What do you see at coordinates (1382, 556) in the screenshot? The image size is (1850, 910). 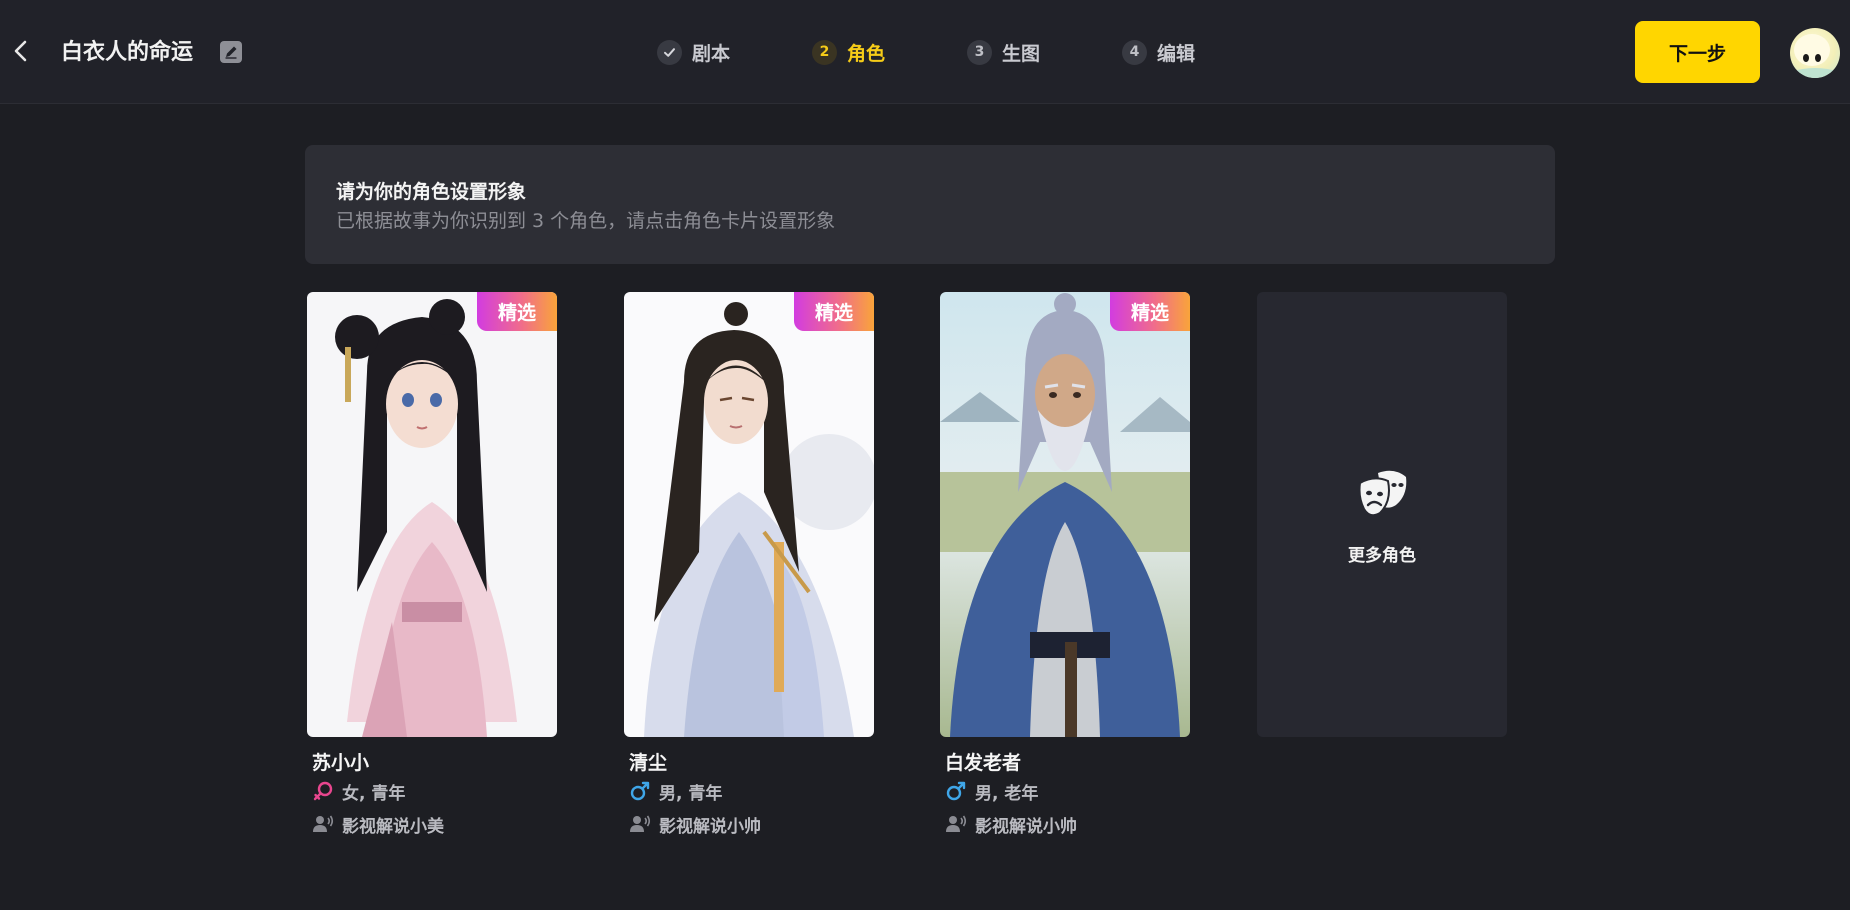 I see `more-characters-label: 更多角色` at bounding box center [1382, 556].